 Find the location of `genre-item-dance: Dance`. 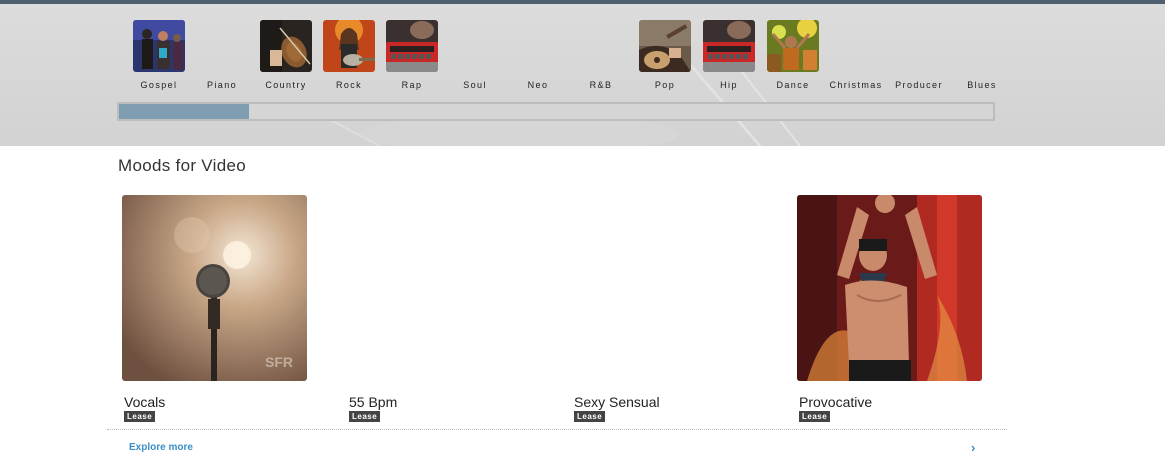

genre-item-dance: Dance is located at coordinates (793, 55).